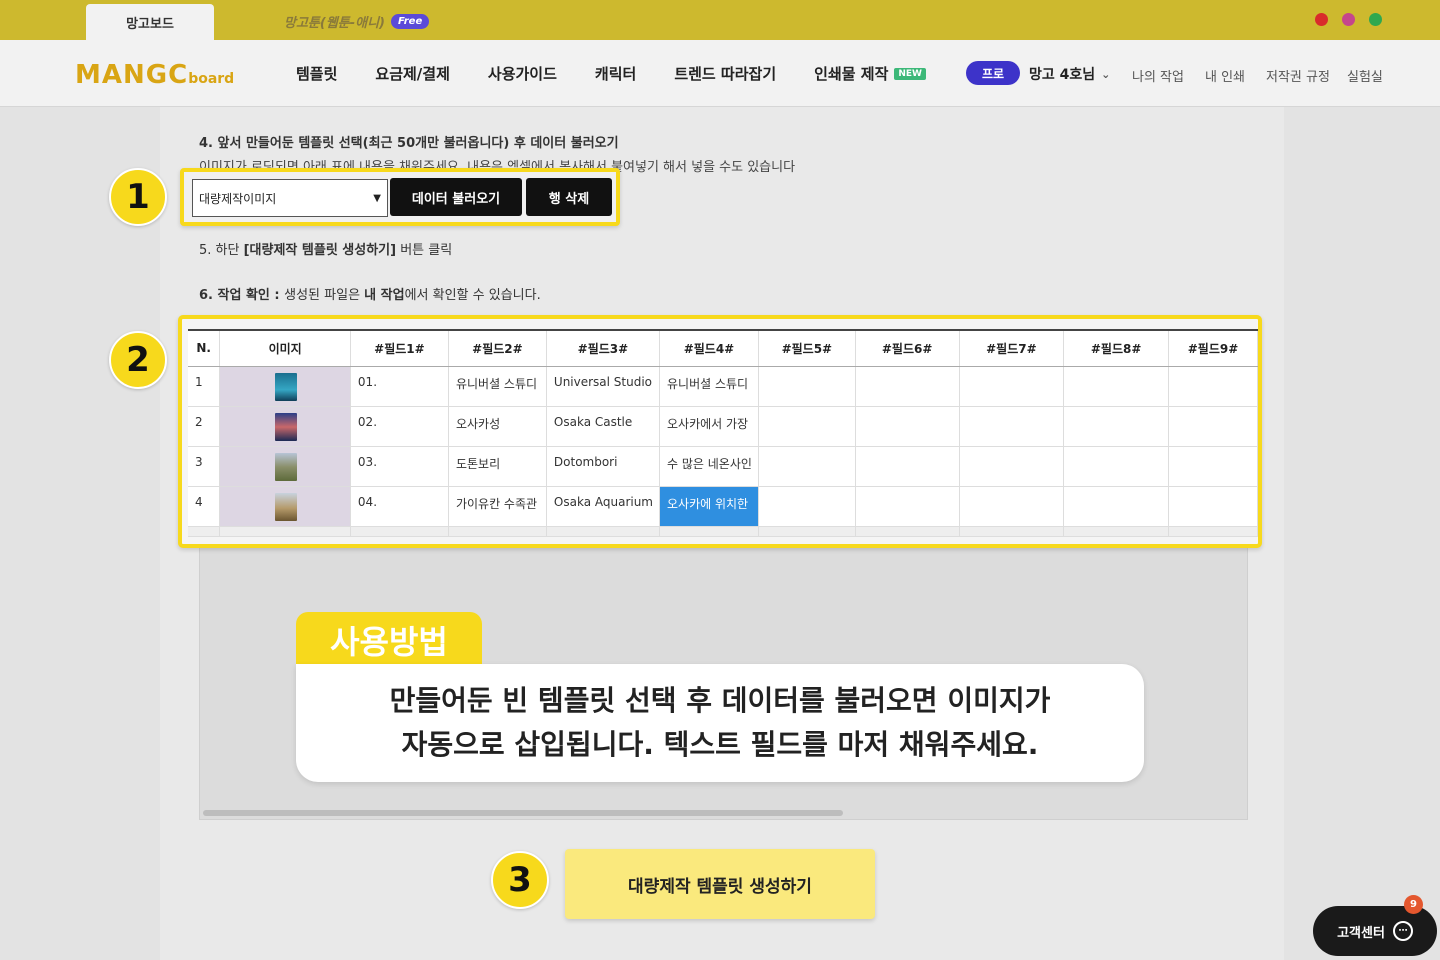 The width and height of the screenshot is (1440, 960). Describe the element at coordinates (720, 884) in the screenshot. I see `create-bulk-template-button: 대량제작 템플릿 생성하기` at that location.